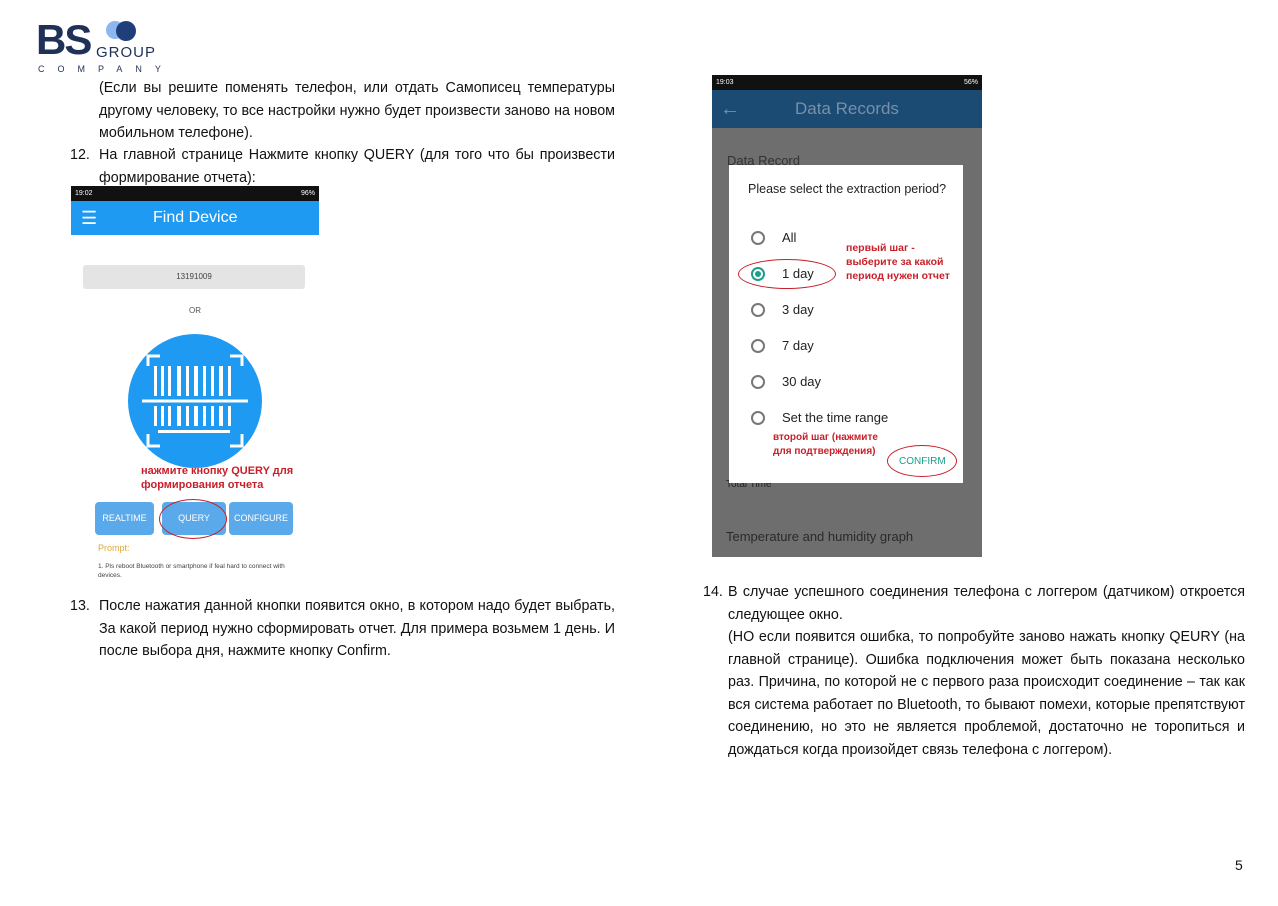 The image size is (1278, 906). Describe the element at coordinates (126, 52) in the screenshot. I see `logo-group: GROUP` at that location.